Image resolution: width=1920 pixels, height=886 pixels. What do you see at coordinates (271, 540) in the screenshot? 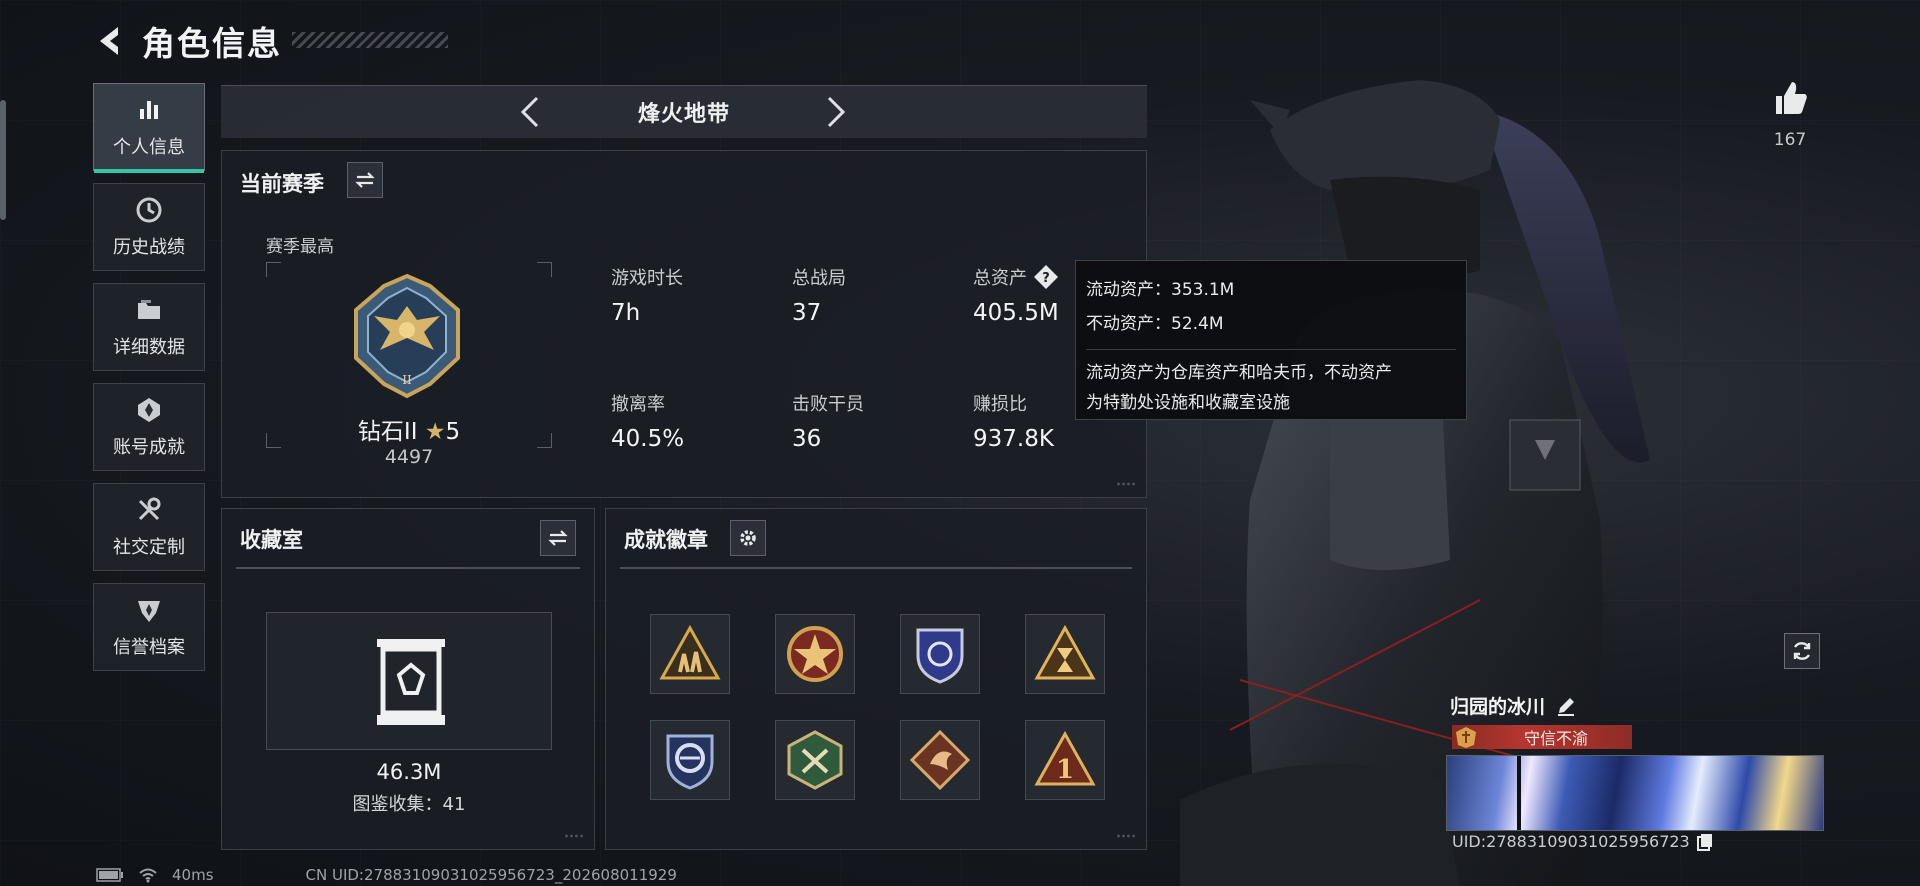
I see `collection-title: 收藏室` at bounding box center [271, 540].